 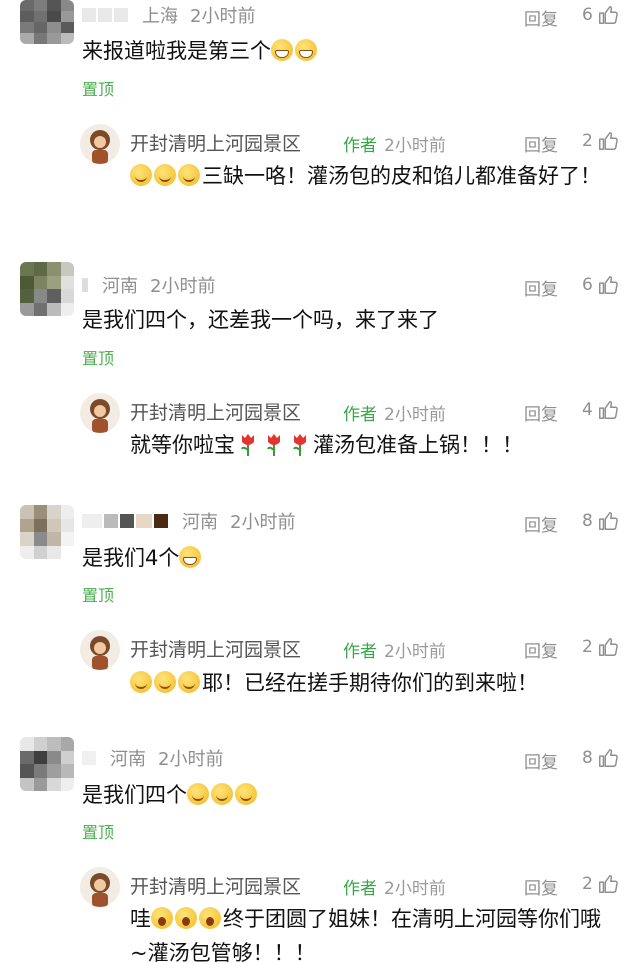 What do you see at coordinates (170, 795) in the screenshot?
I see `comment-text: 是我们四个` at bounding box center [170, 795].